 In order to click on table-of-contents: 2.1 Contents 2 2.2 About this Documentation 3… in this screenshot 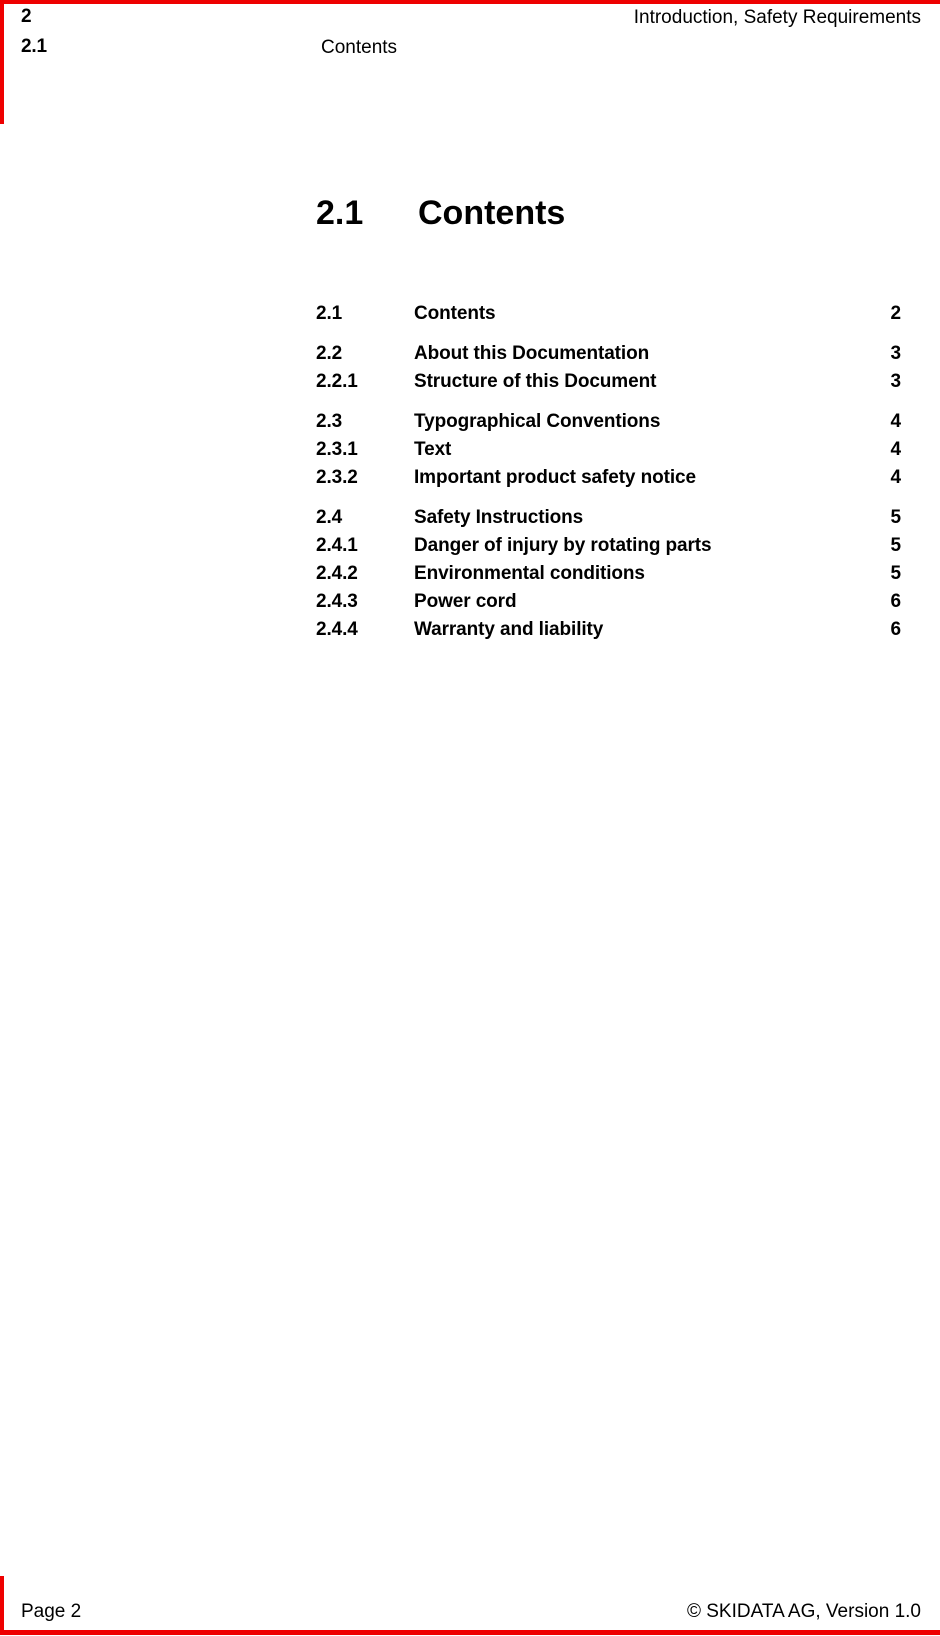, I will do `click(608, 475)`.